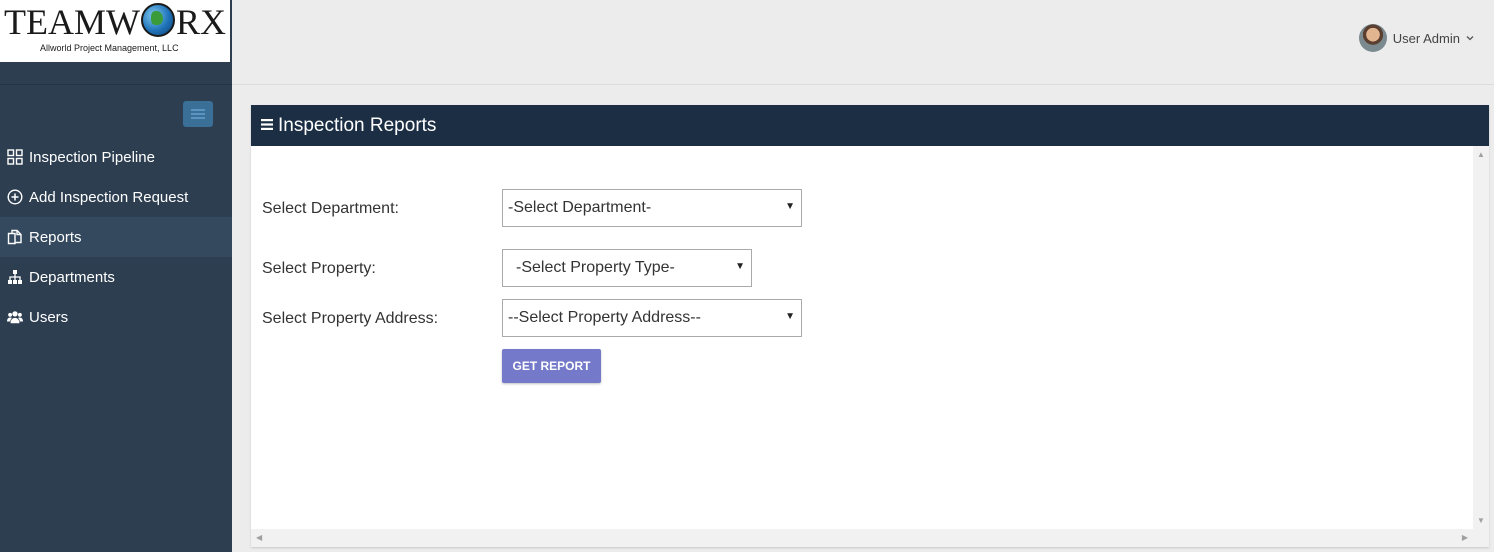 This screenshot has width=1494, height=552. Describe the element at coordinates (319, 268) in the screenshot. I see `property-label: Select Property:` at that location.